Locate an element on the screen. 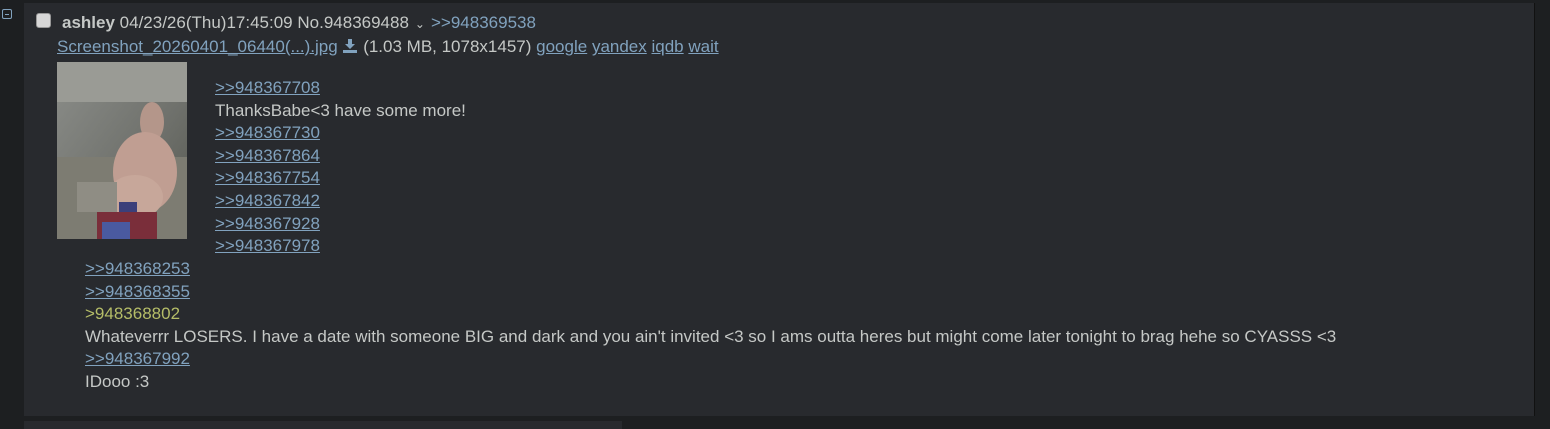 This screenshot has height=429, width=1550. yandex-search-link: yandex is located at coordinates (619, 46).